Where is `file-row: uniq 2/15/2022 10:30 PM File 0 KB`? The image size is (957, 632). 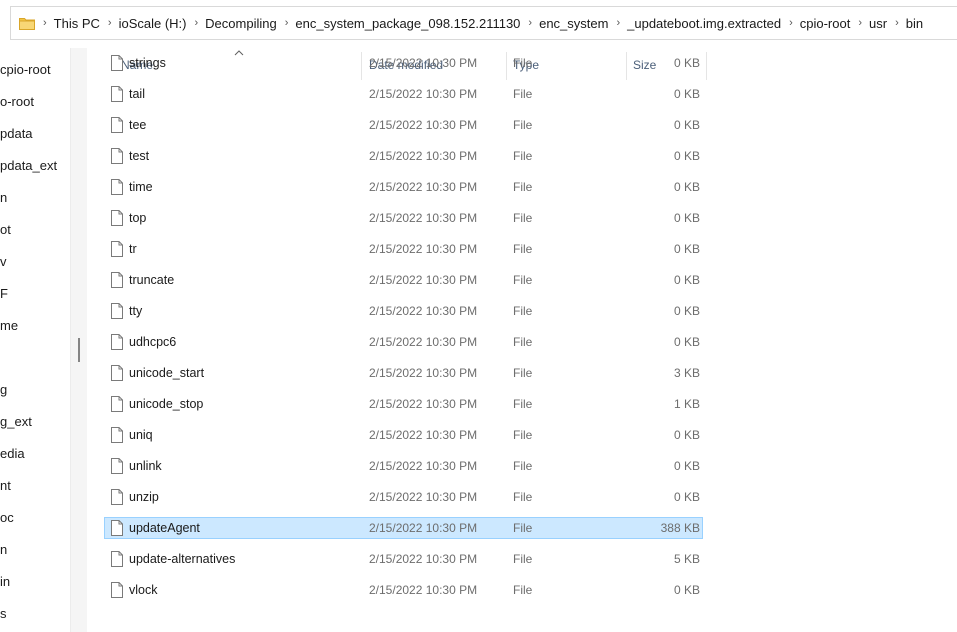 file-row: uniq 2/15/2022 10:30 PM File 0 KB is located at coordinates (403, 435).